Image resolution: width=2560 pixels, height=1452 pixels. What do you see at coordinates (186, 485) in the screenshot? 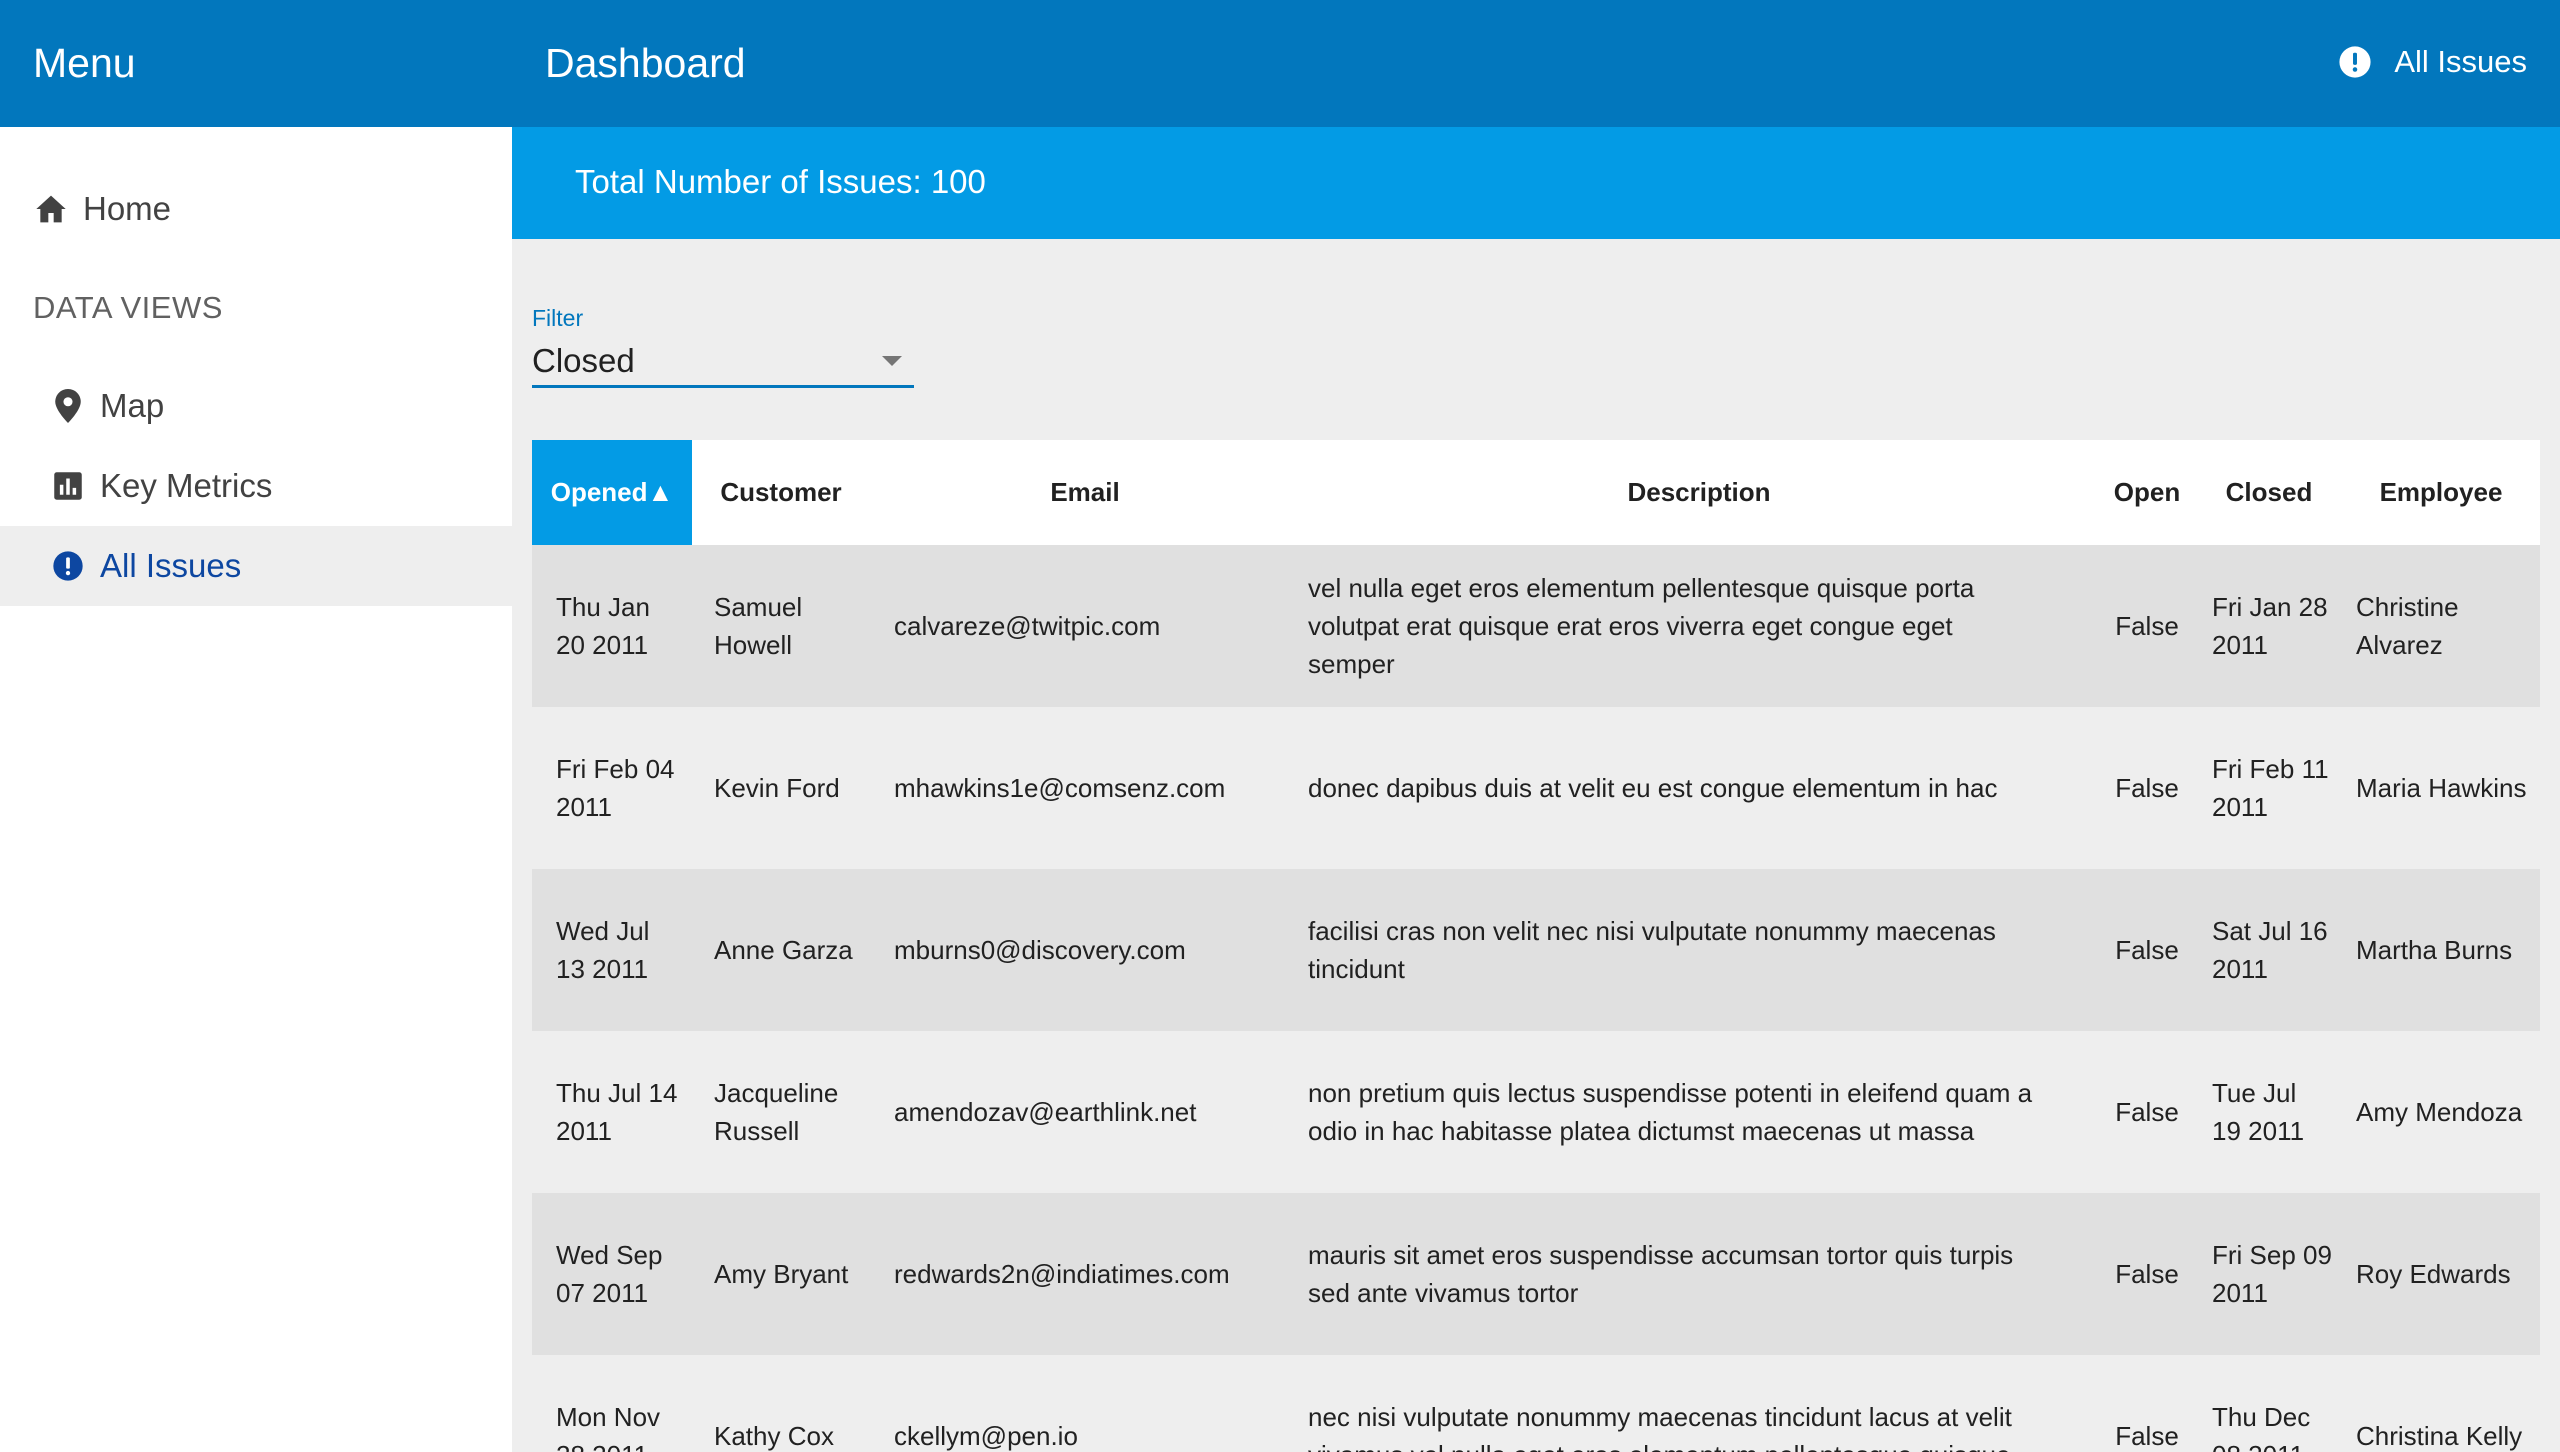
I see `sidebar-item-label: Key Metrics` at bounding box center [186, 485].